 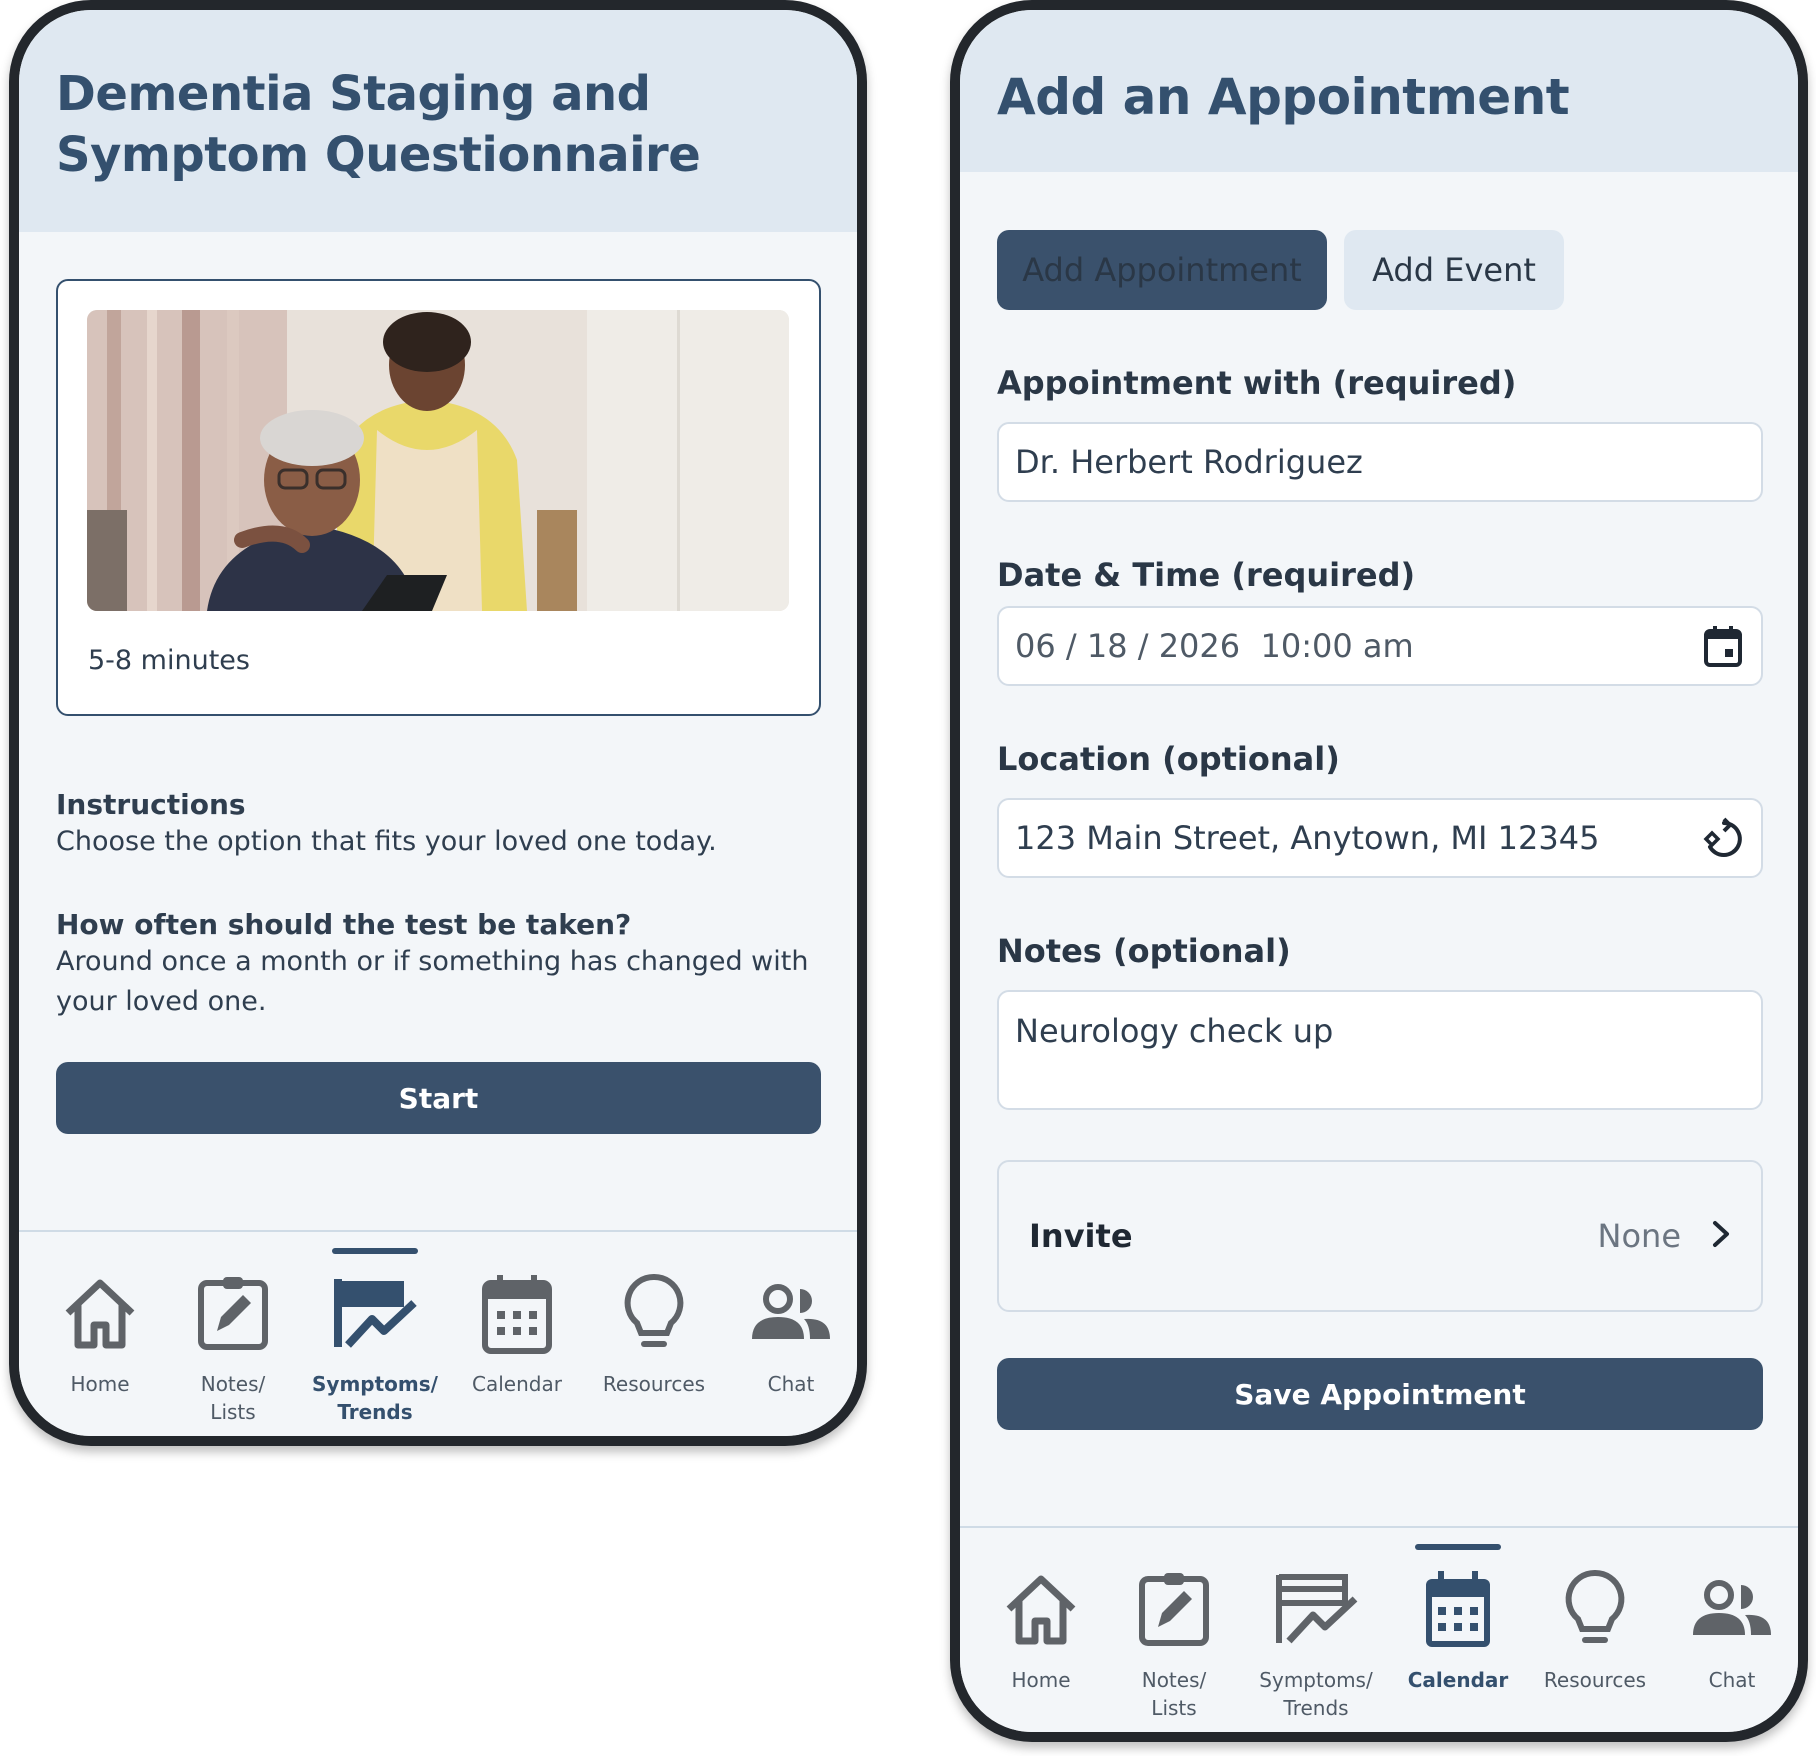 I want to click on appointment-with-input: Dr. Herbert Rodriguez, so click(x=1380, y=462).